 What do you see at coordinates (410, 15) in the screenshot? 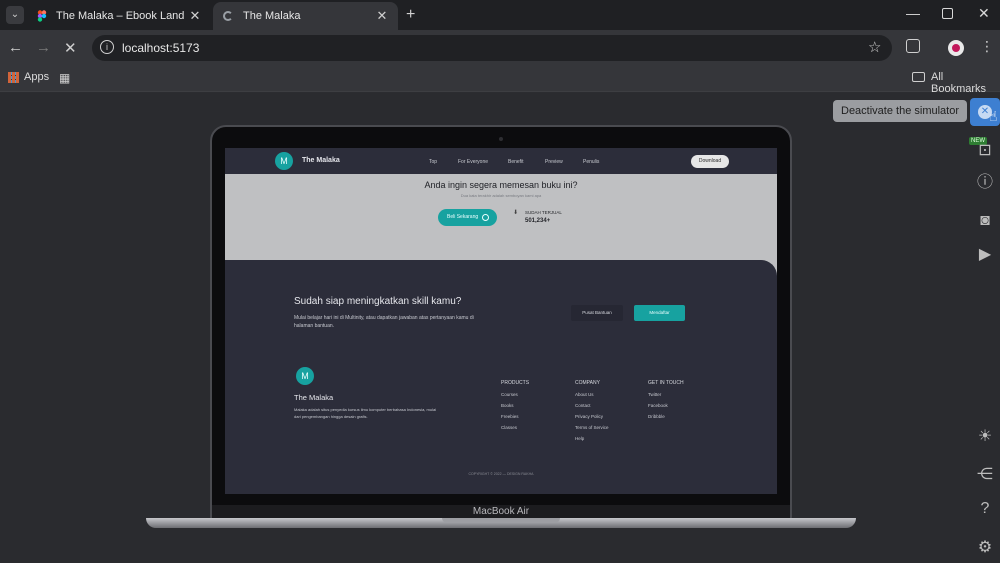
I see `new-tab-icon: +` at bounding box center [410, 15].